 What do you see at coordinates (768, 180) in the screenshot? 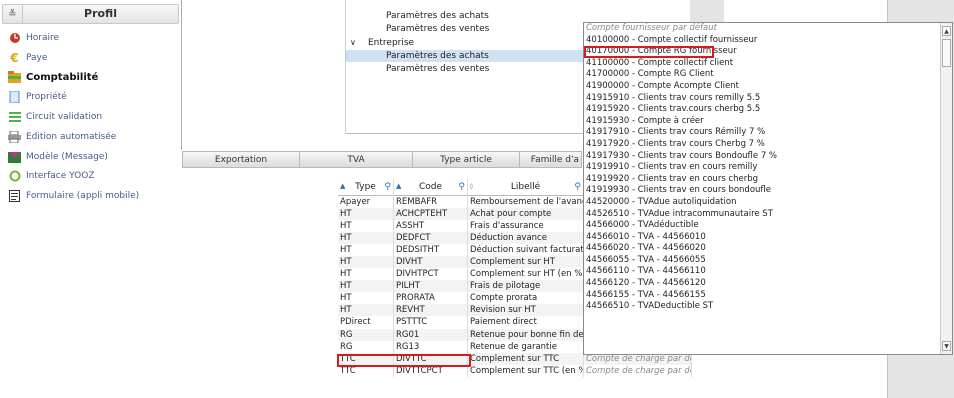
I see `dropdown-option: 41919920 - Clients trav en cours cherbg` at bounding box center [768, 180].